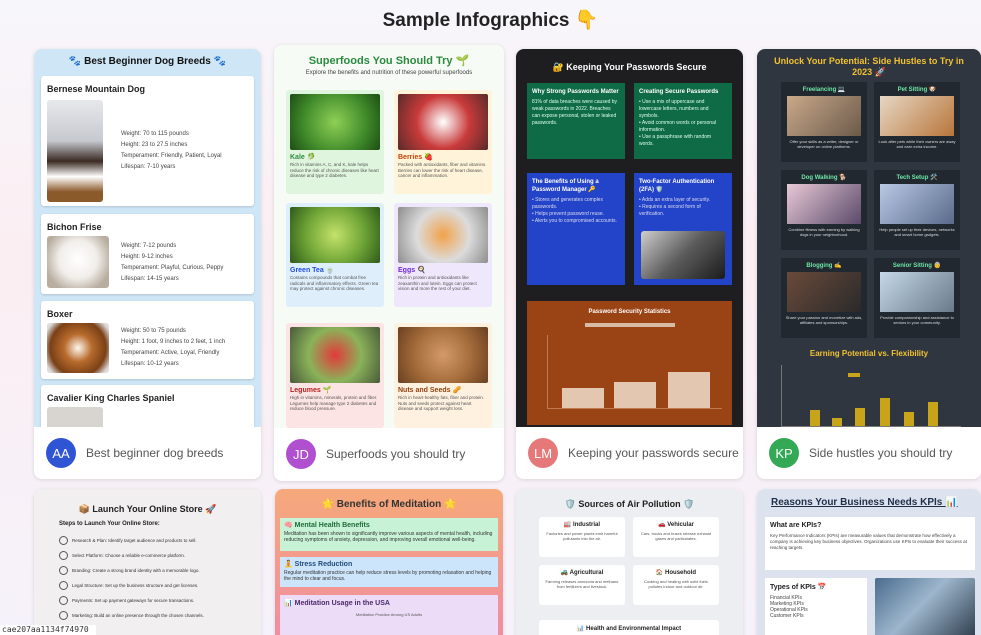 The image size is (981, 635). Describe the element at coordinates (172, 268) in the screenshot. I see `breed-temperament: Temperament: Playful, Curious, Peppy` at that location.